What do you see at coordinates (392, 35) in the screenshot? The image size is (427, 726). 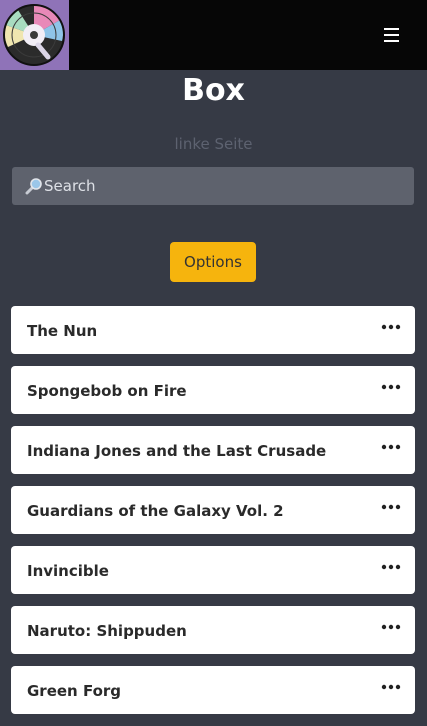 I see `hamburger-menu-icon` at bounding box center [392, 35].